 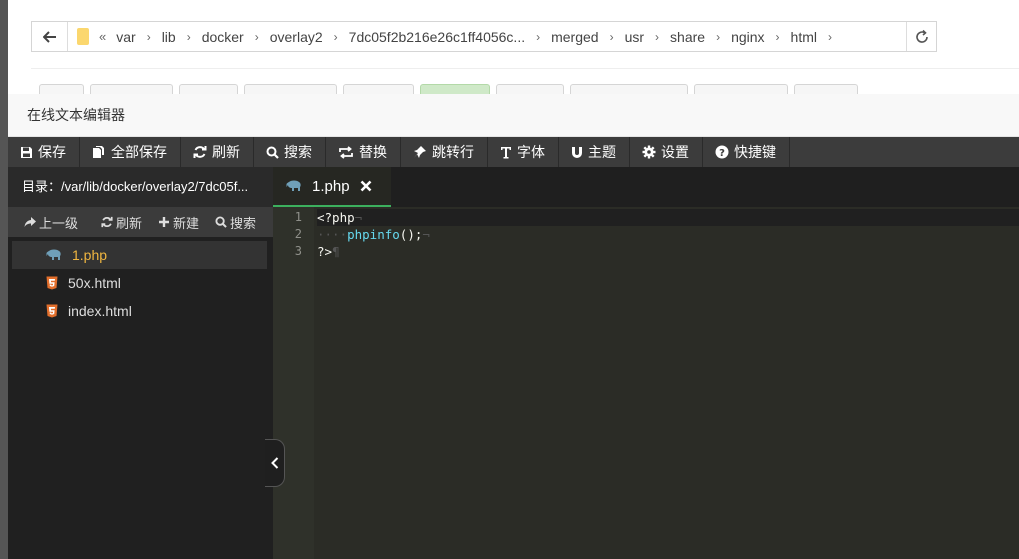 What do you see at coordinates (747, 37) in the screenshot?
I see `breadcrumb-segment: nginx` at bounding box center [747, 37].